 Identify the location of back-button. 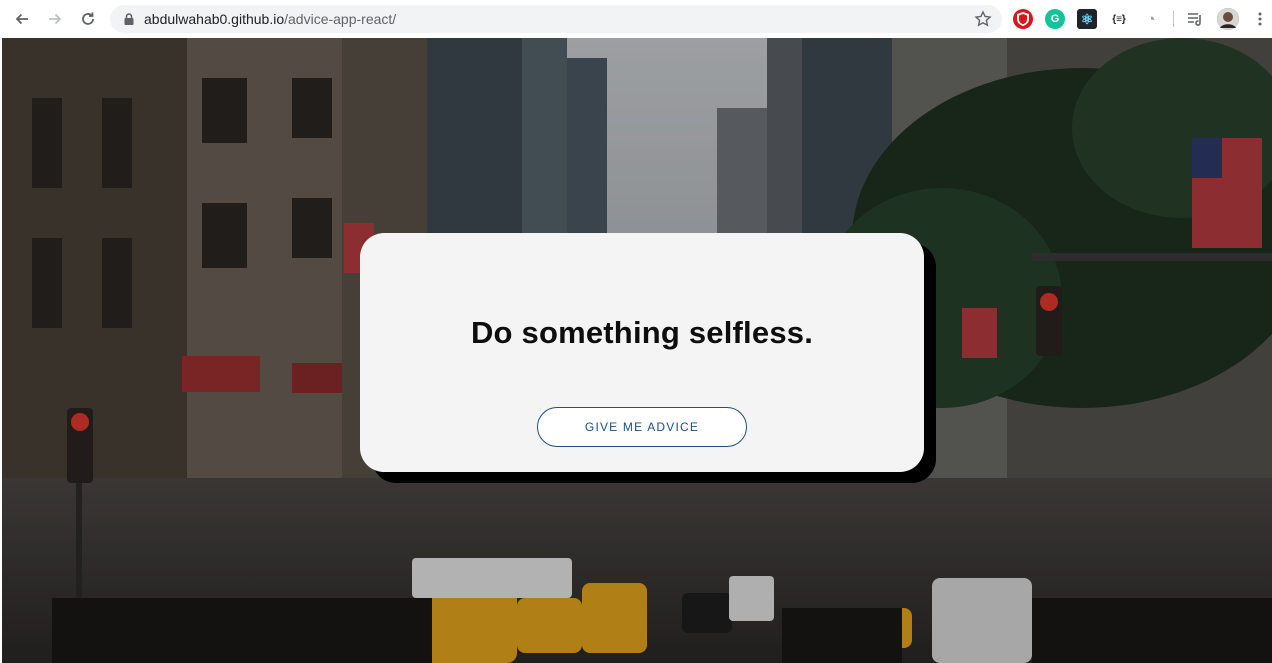
(22, 19).